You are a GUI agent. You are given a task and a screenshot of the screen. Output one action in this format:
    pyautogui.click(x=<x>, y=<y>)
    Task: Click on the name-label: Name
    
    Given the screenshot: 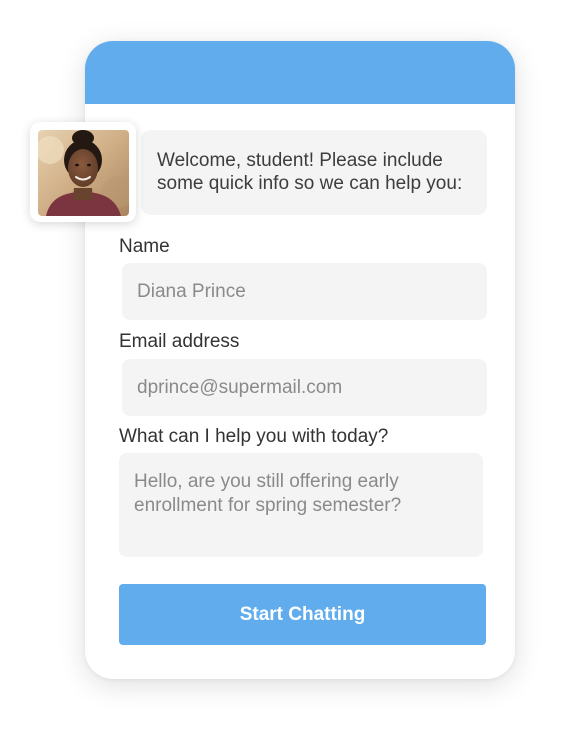 What is the action you would take?
    pyautogui.click(x=144, y=246)
    